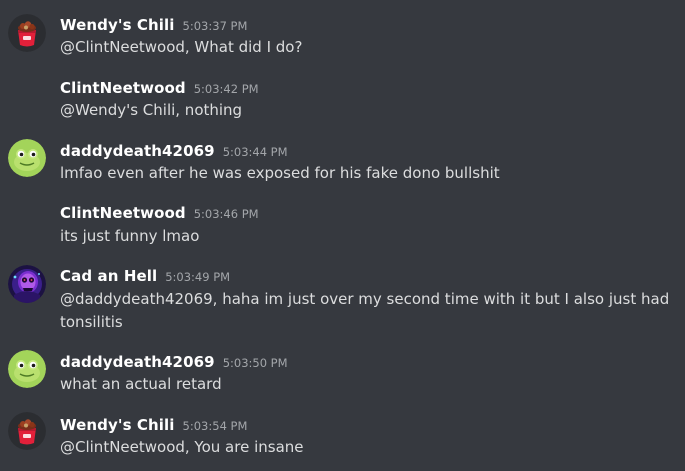 This screenshot has width=685, height=471. I want to click on message-timestamp: 5:03:50 PM, so click(255, 363).